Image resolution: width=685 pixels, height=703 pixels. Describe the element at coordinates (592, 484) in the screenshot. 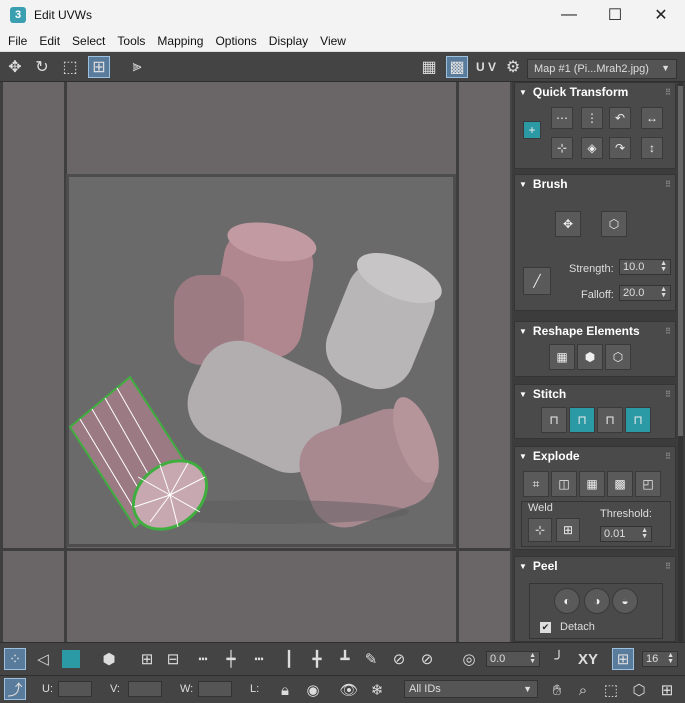

I see `explode-grid-icon: ▦` at that location.